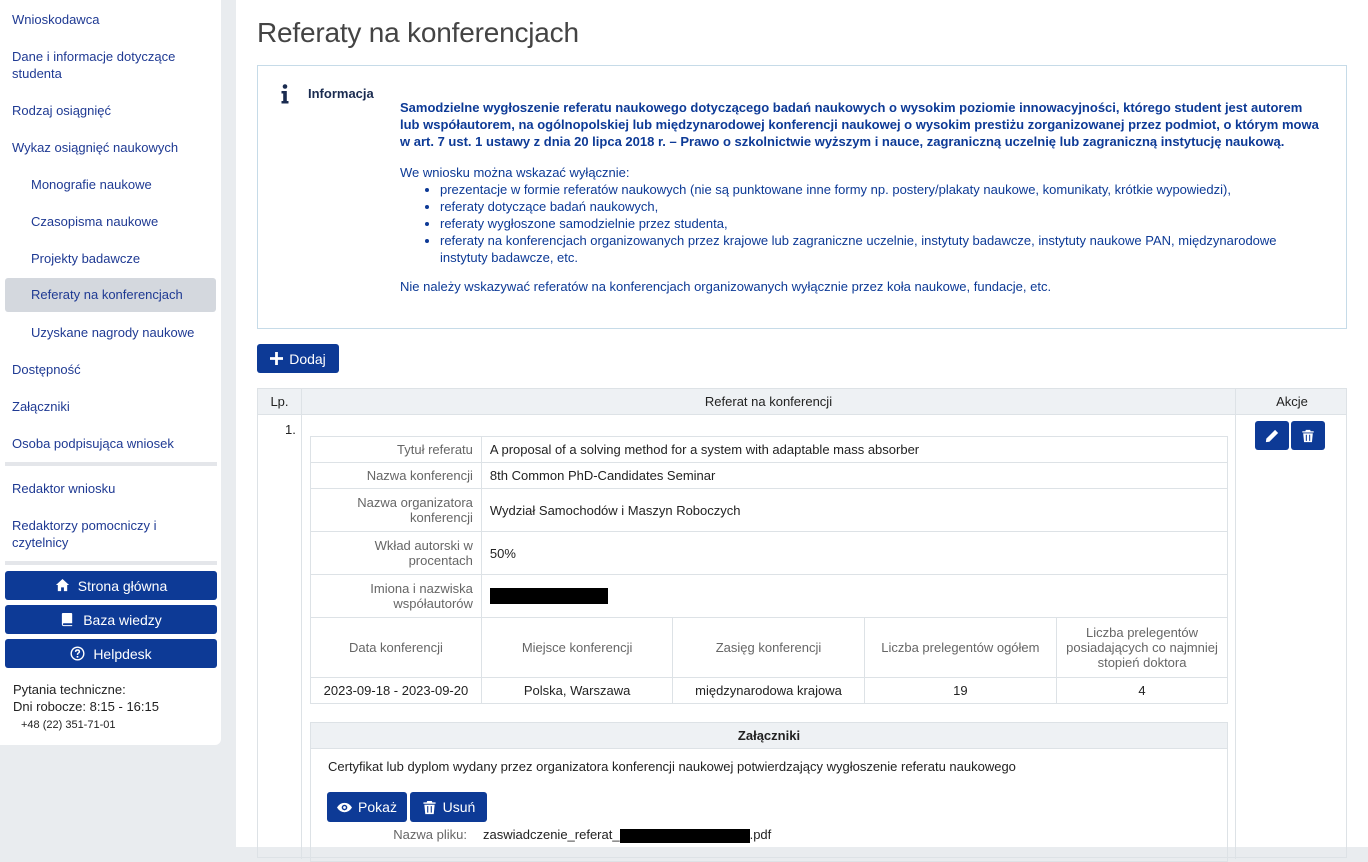 The width and height of the screenshot is (1368, 862). I want to click on contact-line1: Pytania techniczne:, so click(69, 689).